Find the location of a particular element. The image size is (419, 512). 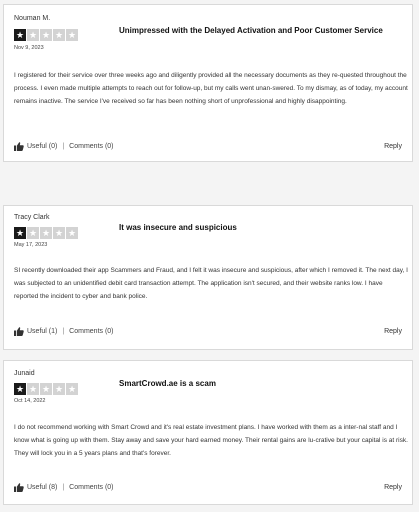

useful-count: Useful (8) is located at coordinates (42, 487).